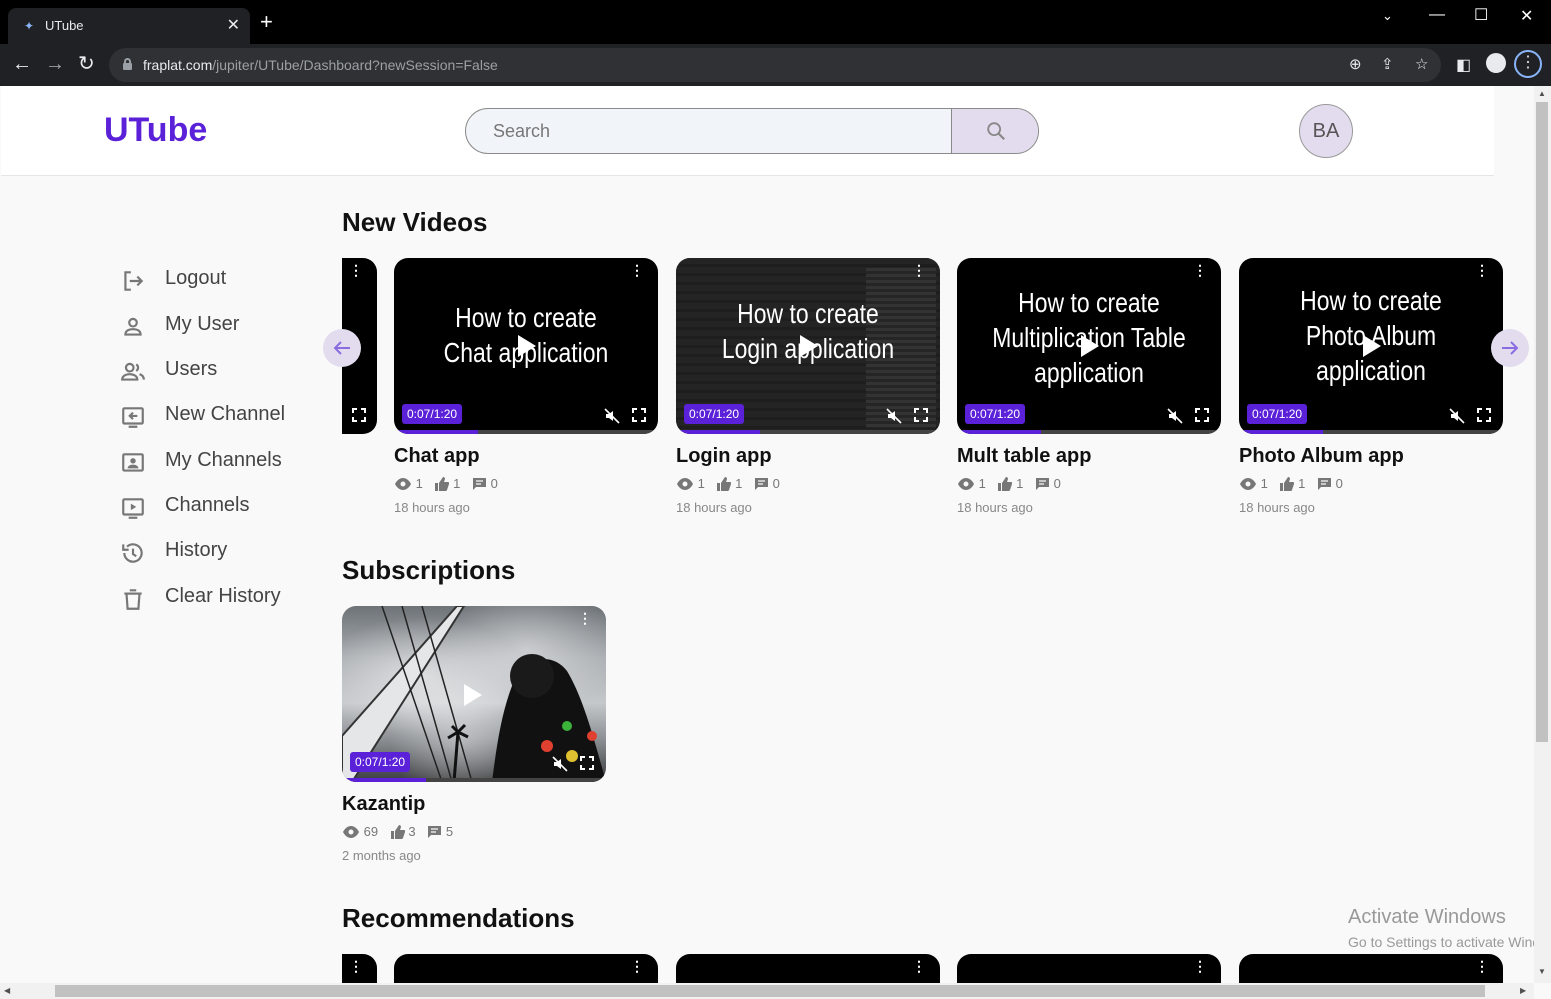 The image size is (1551, 999). What do you see at coordinates (1387, 64) in the screenshot?
I see `share-icon: ⇪` at bounding box center [1387, 64].